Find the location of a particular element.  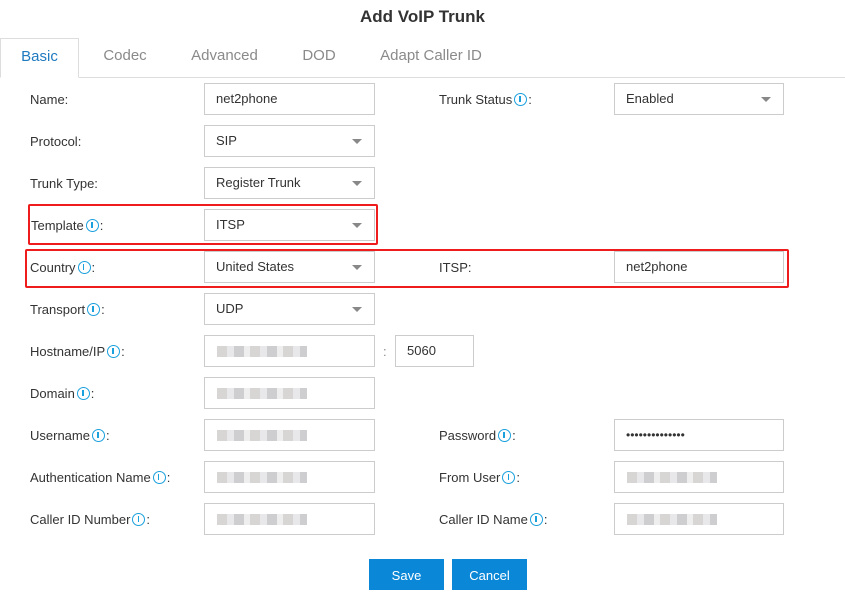

itsp-label: ITSP: is located at coordinates (455, 267).